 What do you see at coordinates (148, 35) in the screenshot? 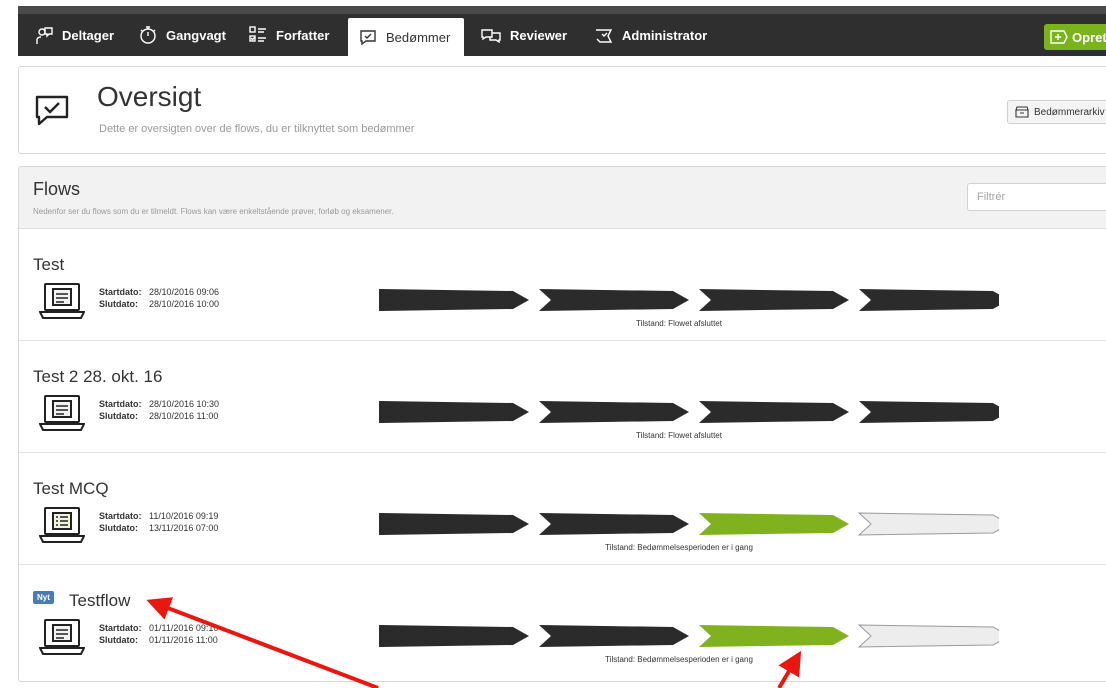
I see `stopwatch-icon` at bounding box center [148, 35].